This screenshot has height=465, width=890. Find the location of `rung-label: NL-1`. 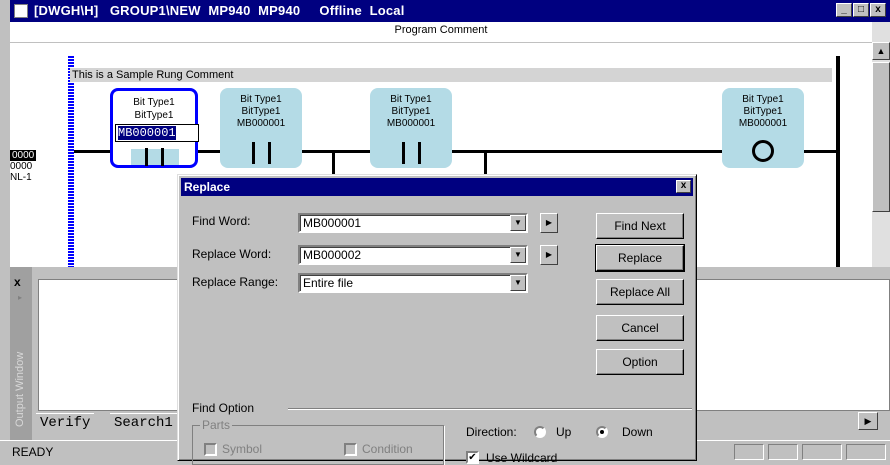

rung-label: NL-1 is located at coordinates (21, 177).